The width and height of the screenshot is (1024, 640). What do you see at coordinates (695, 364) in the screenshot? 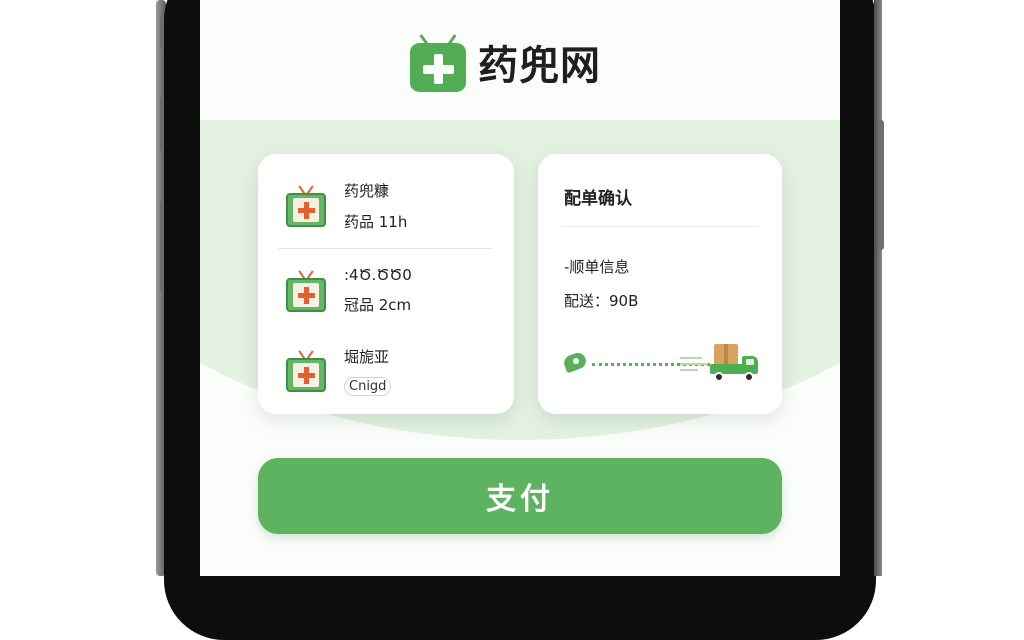
I see `speed-lines` at bounding box center [695, 364].